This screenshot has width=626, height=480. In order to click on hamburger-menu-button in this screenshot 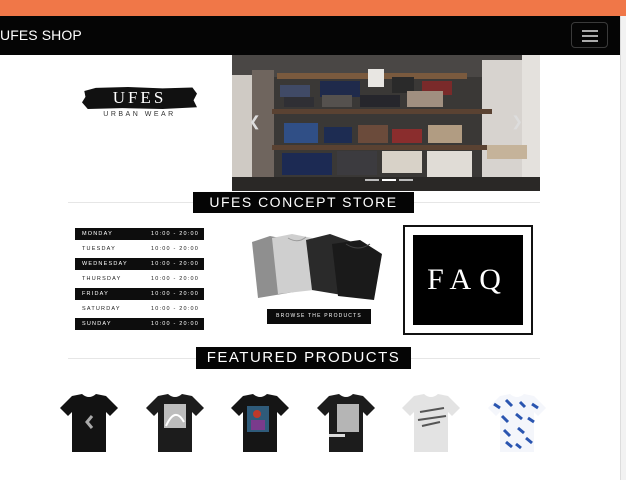, I will do `click(589, 35)`.